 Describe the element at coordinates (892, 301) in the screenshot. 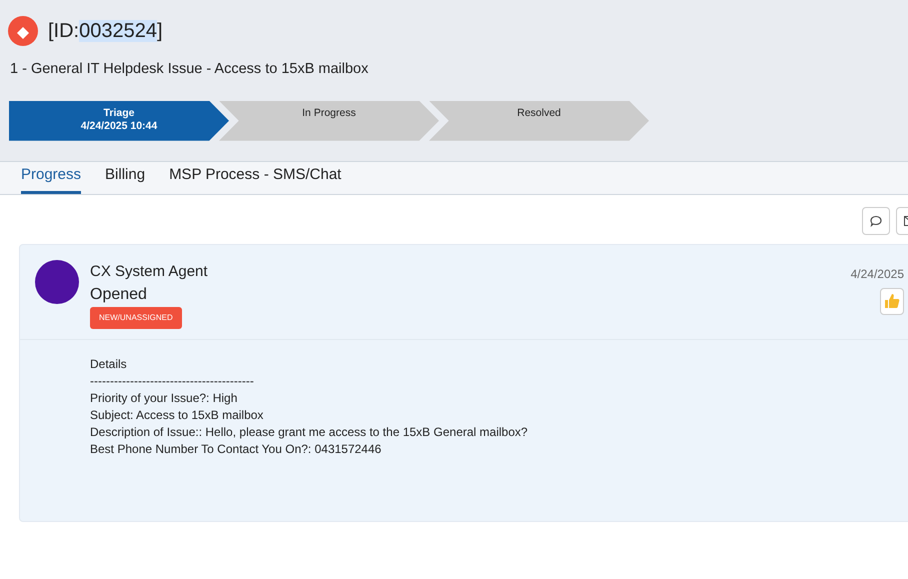

I see `thumbs-up-icon` at that location.